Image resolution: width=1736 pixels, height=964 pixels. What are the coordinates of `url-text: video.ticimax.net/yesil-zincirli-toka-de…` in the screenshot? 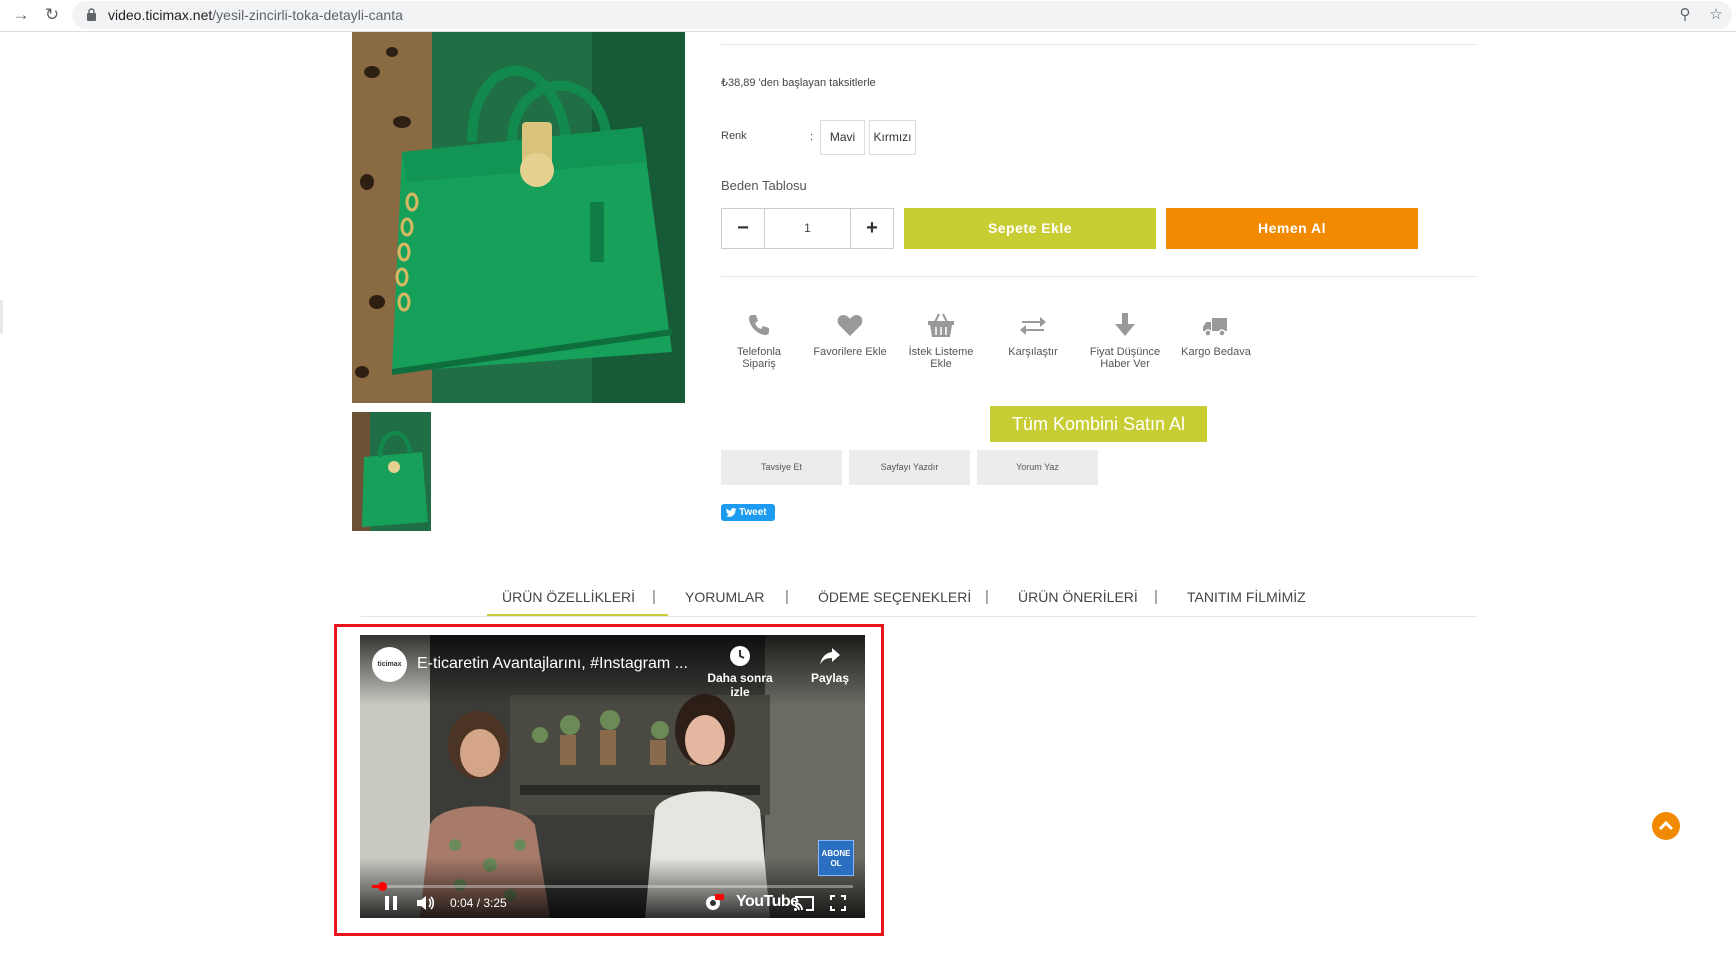 It's located at (255, 15).